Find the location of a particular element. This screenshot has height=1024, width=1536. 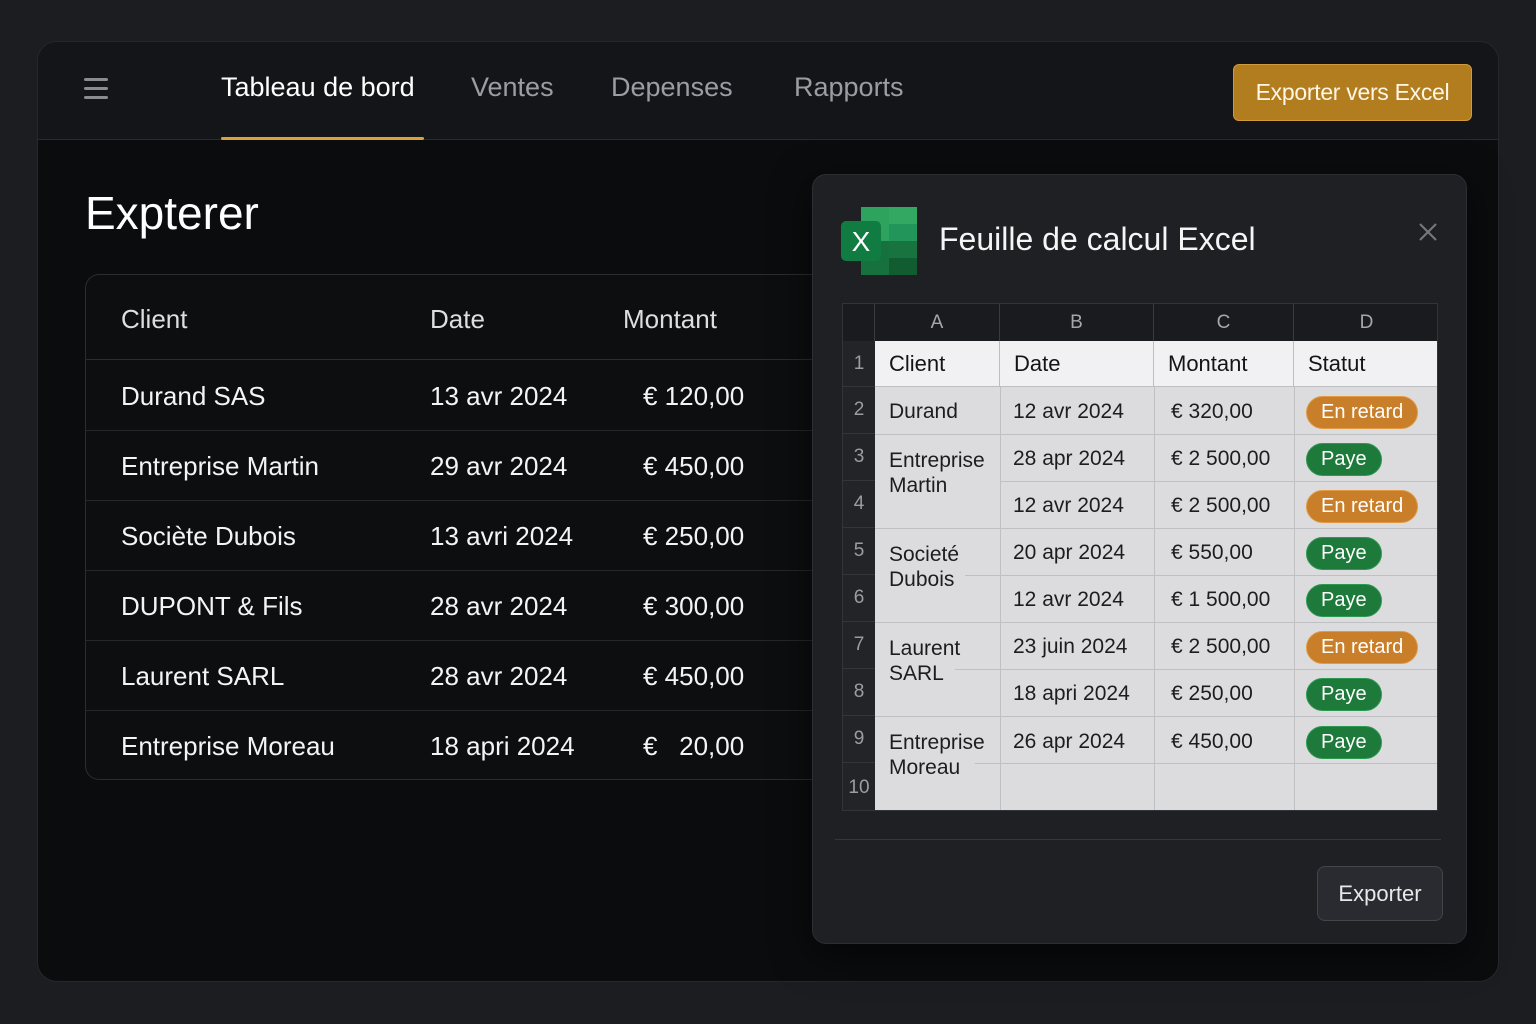

row-number: 4 is located at coordinates (859, 504).